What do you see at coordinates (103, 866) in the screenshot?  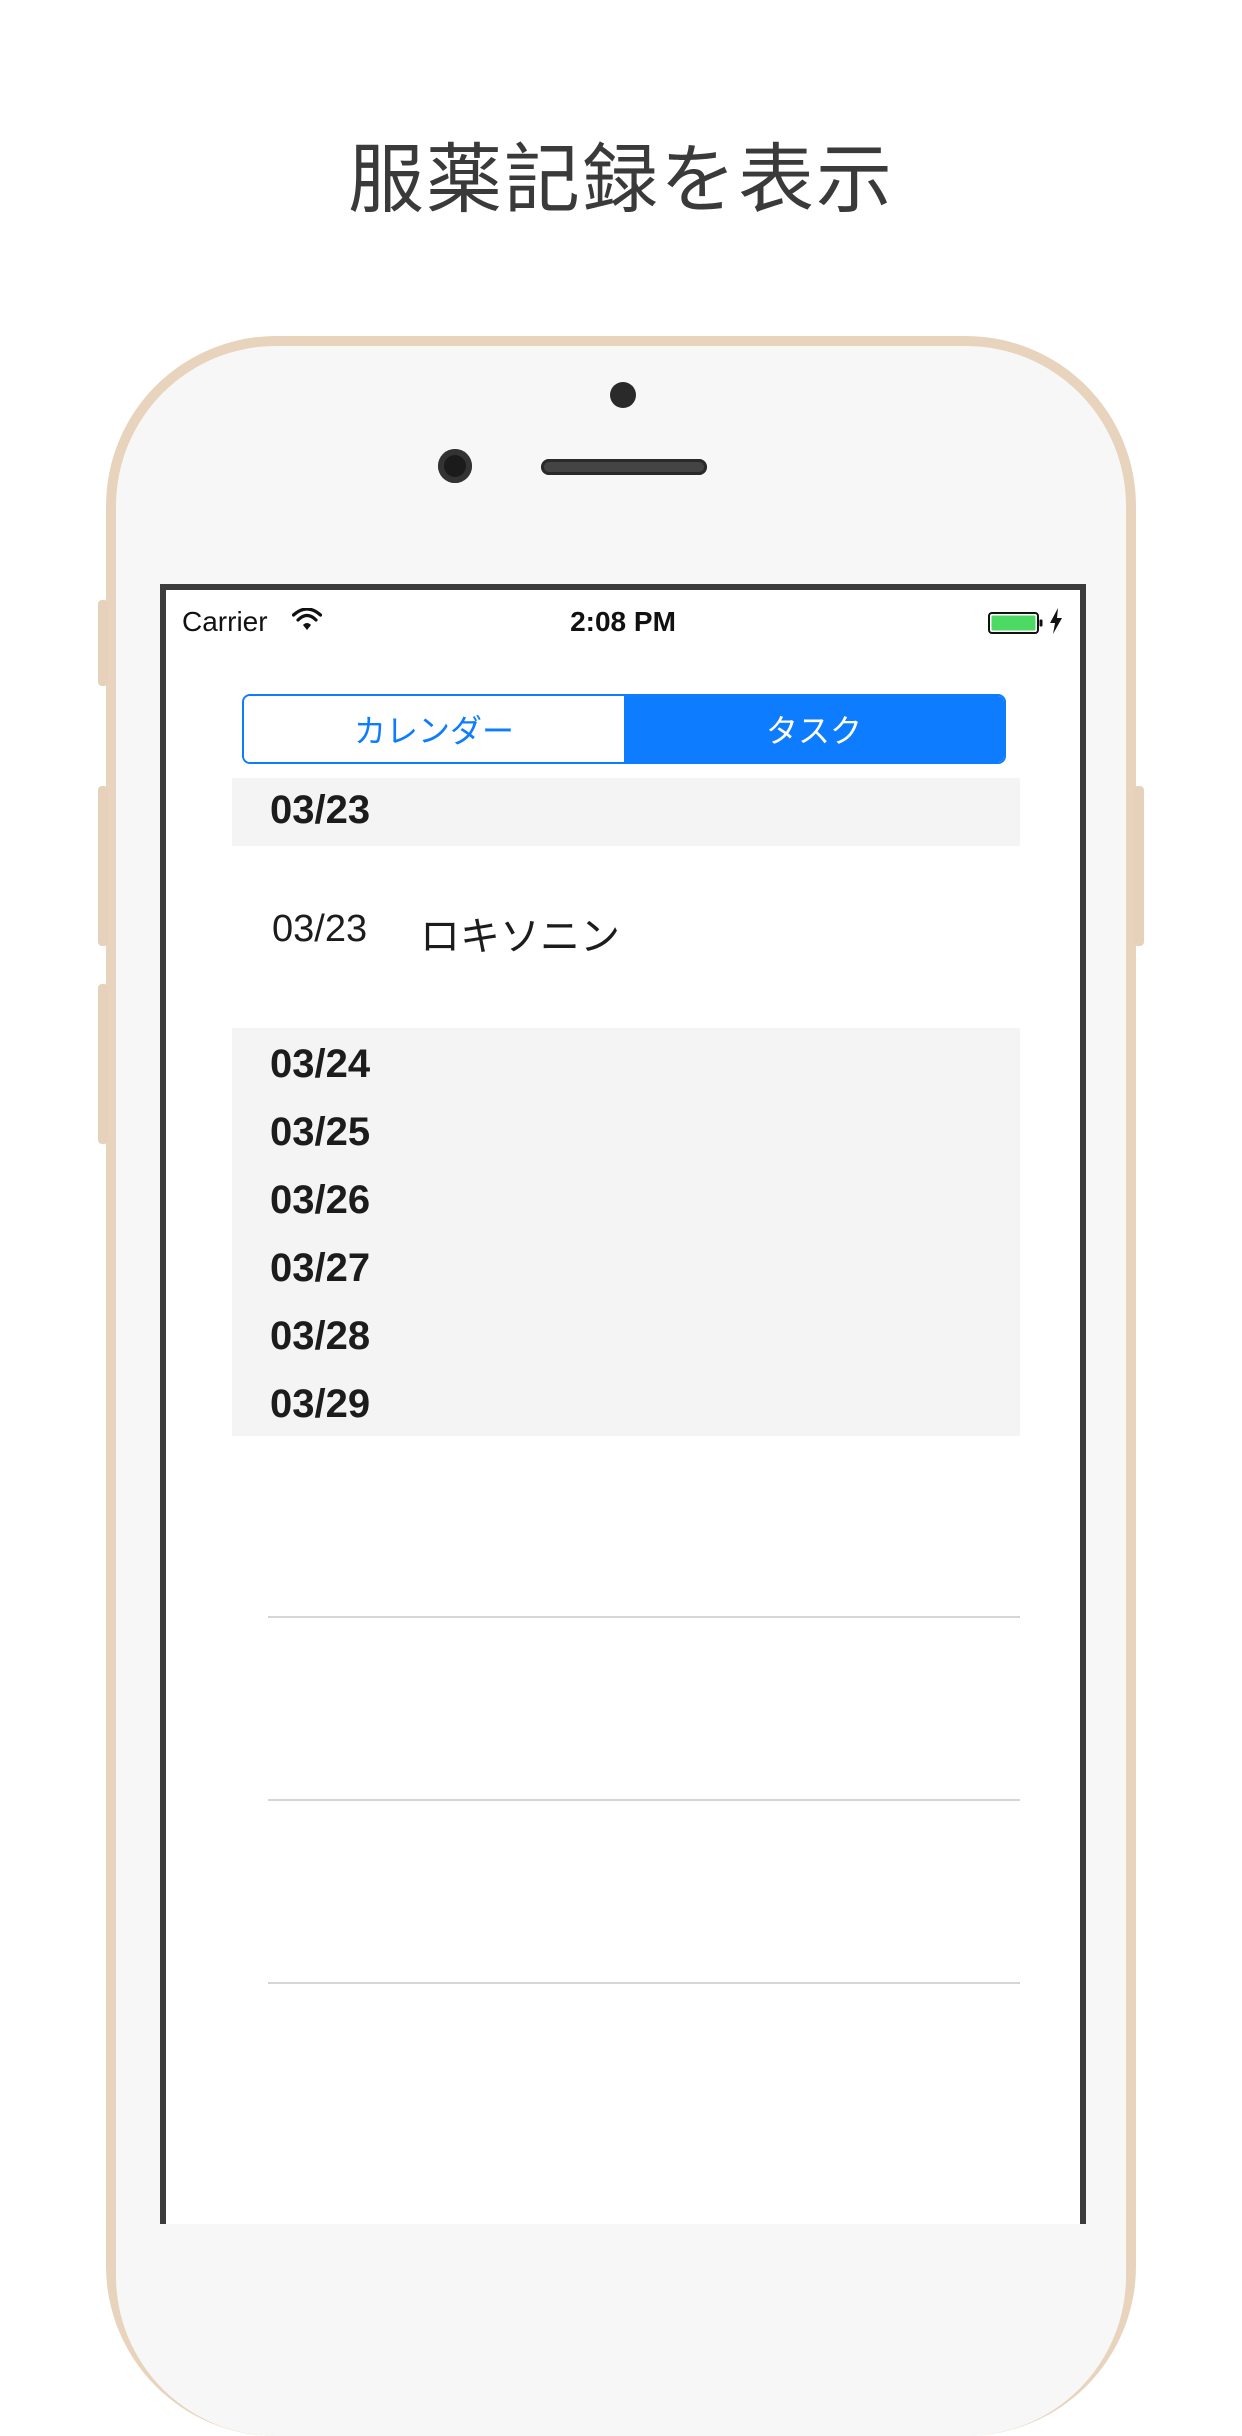 I see `volume-up-button` at bounding box center [103, 866].